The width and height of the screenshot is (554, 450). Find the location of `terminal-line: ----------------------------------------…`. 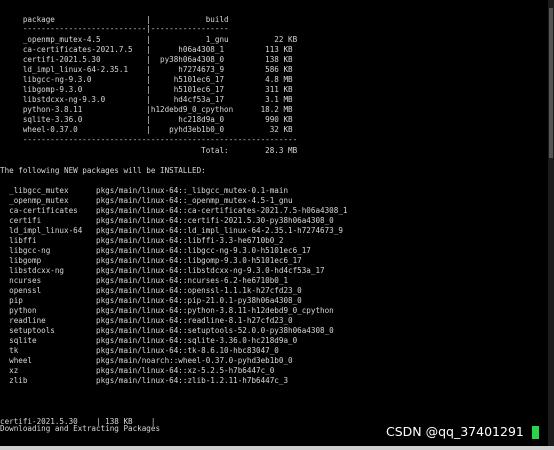

terminal-line: ----------------------------------------… is located at coordinates (149, 139).